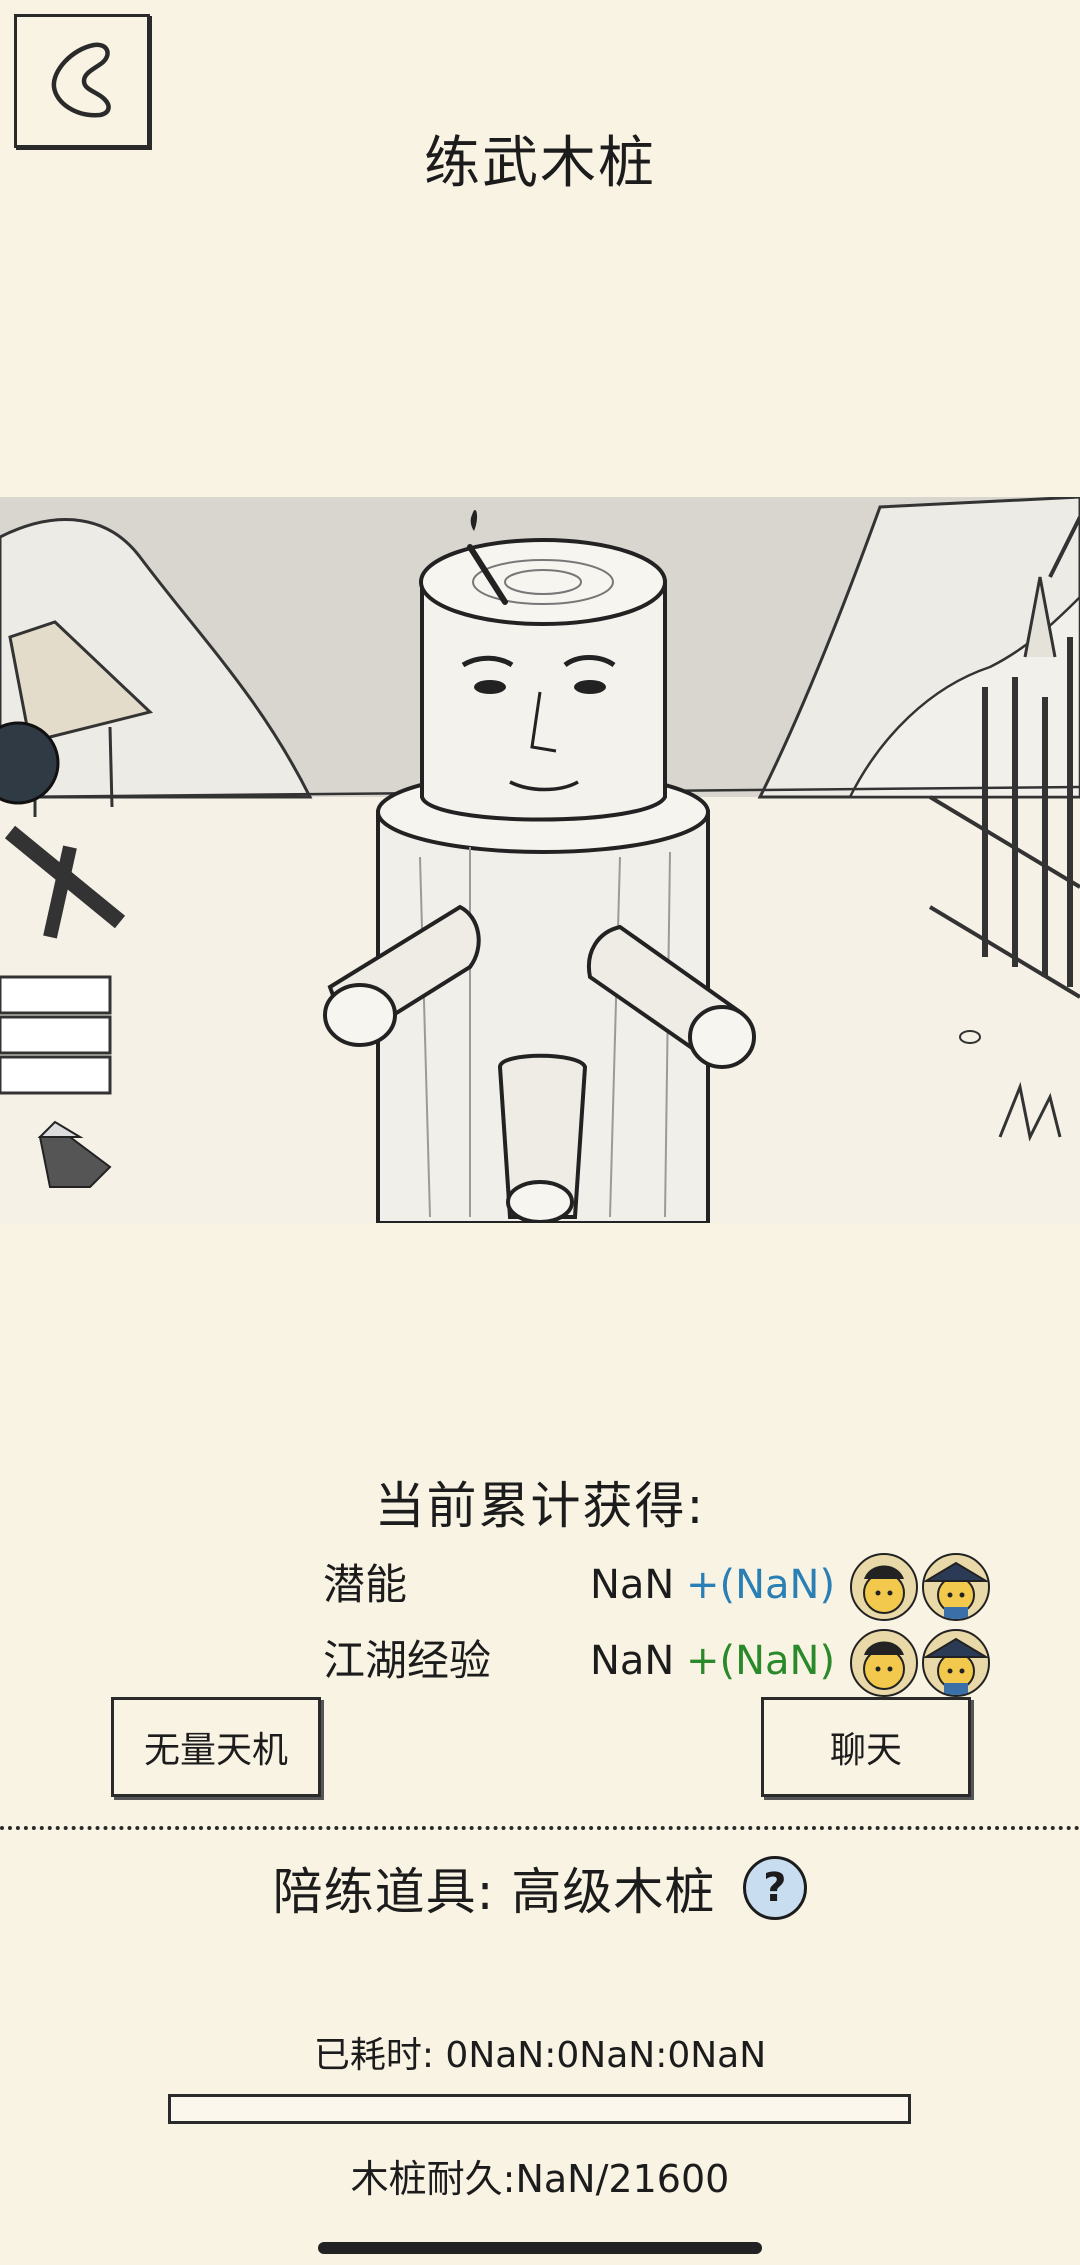  I want to click on help-icon: ?, so click(775, 1888).